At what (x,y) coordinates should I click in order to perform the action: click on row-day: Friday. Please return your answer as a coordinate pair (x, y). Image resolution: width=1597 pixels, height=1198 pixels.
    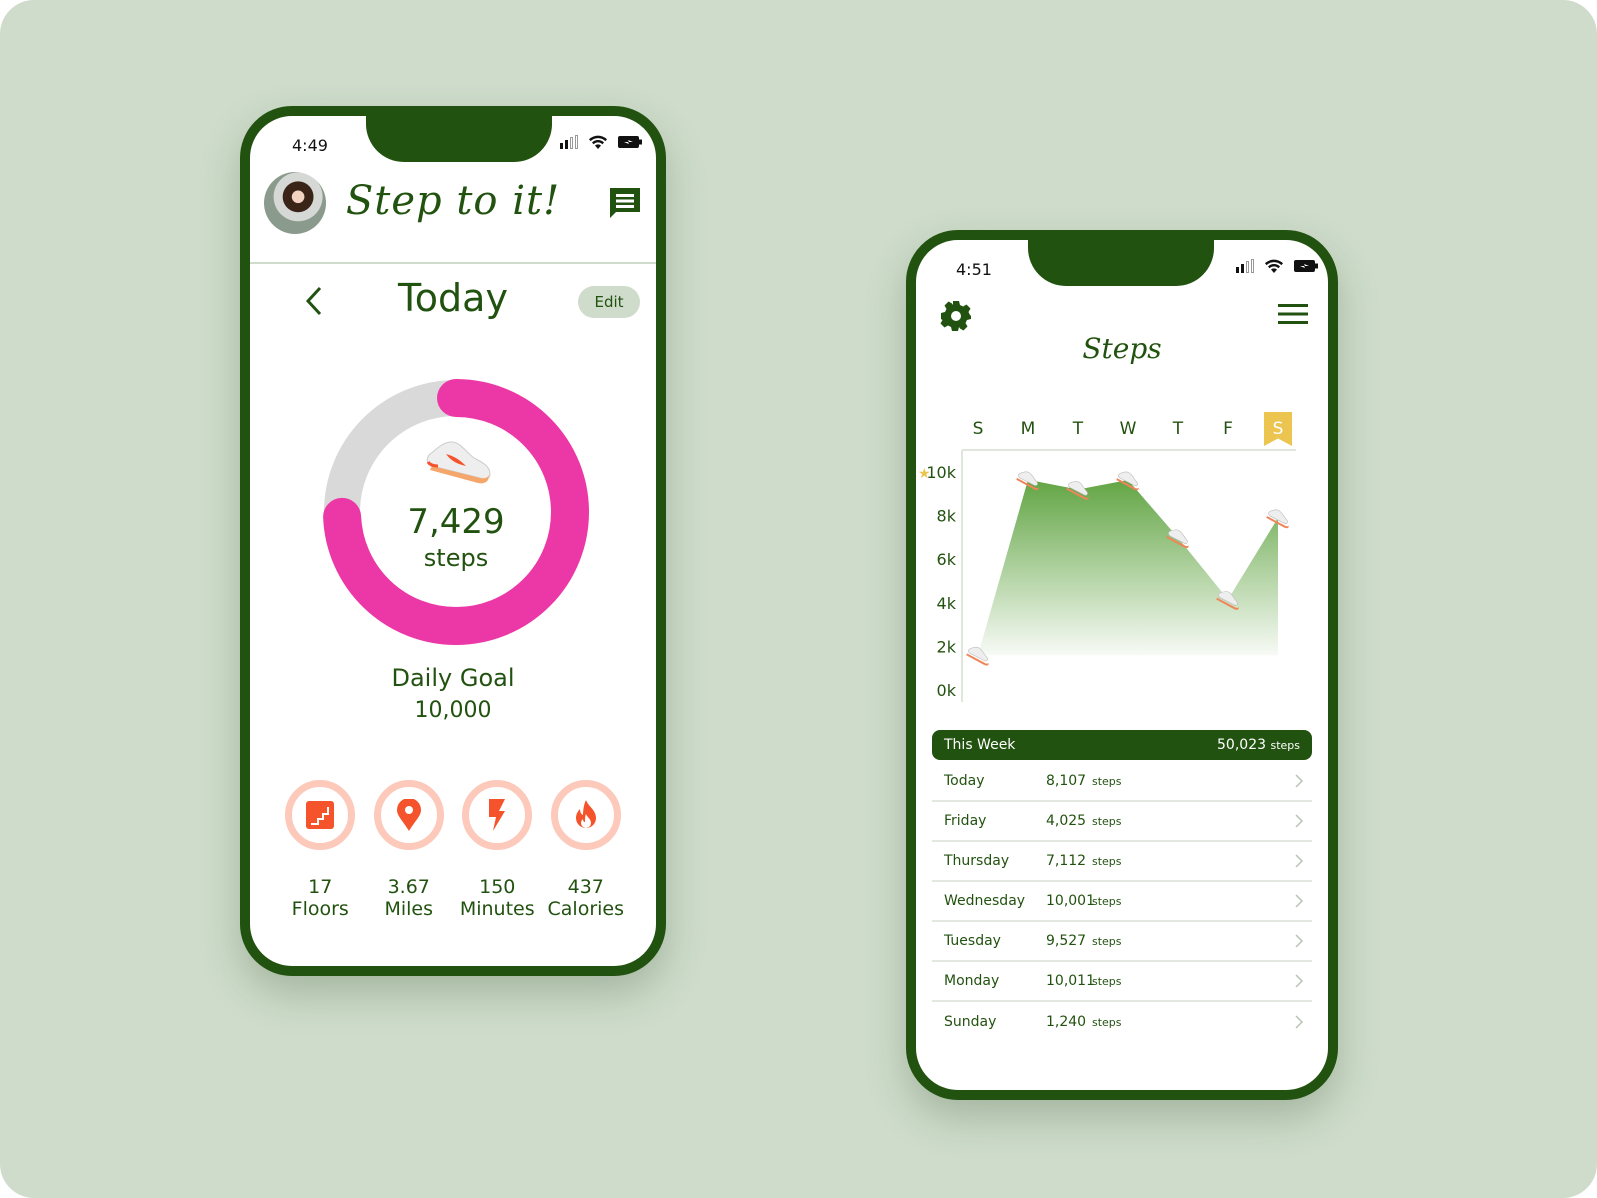
    Looking at the image, I should click on (965, 821).